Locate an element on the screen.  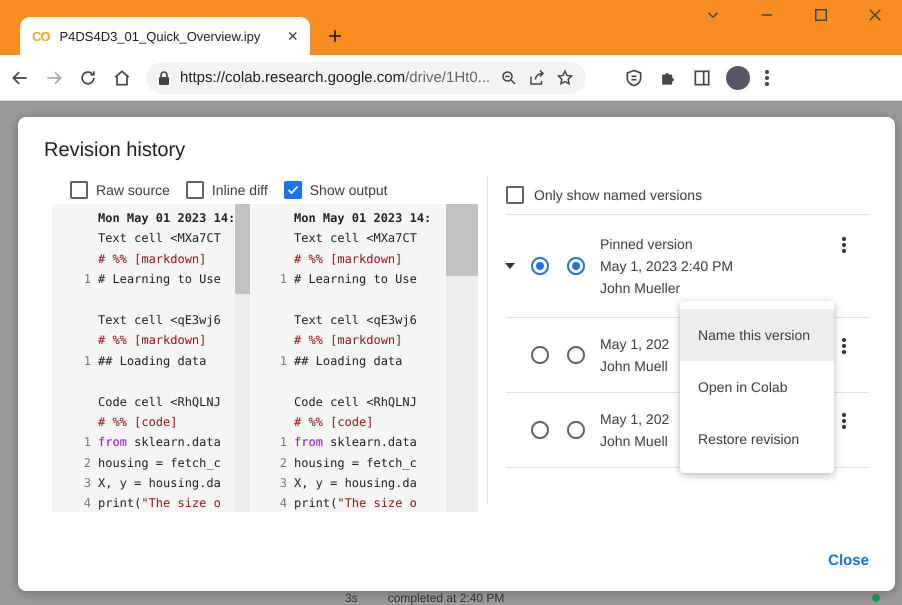
status-duration: 3s is located at coordinates (351, 597).